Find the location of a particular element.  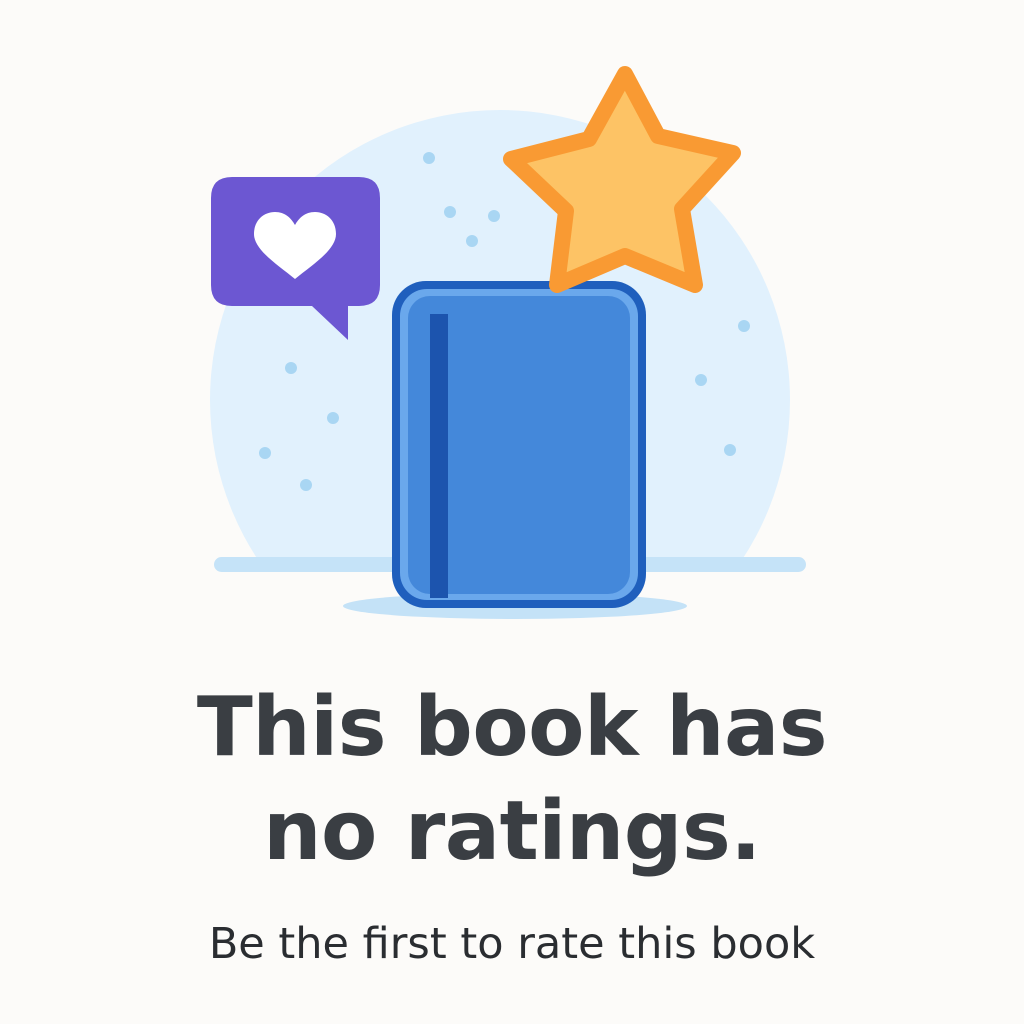

book-icon is located at coordinates (519, 444).